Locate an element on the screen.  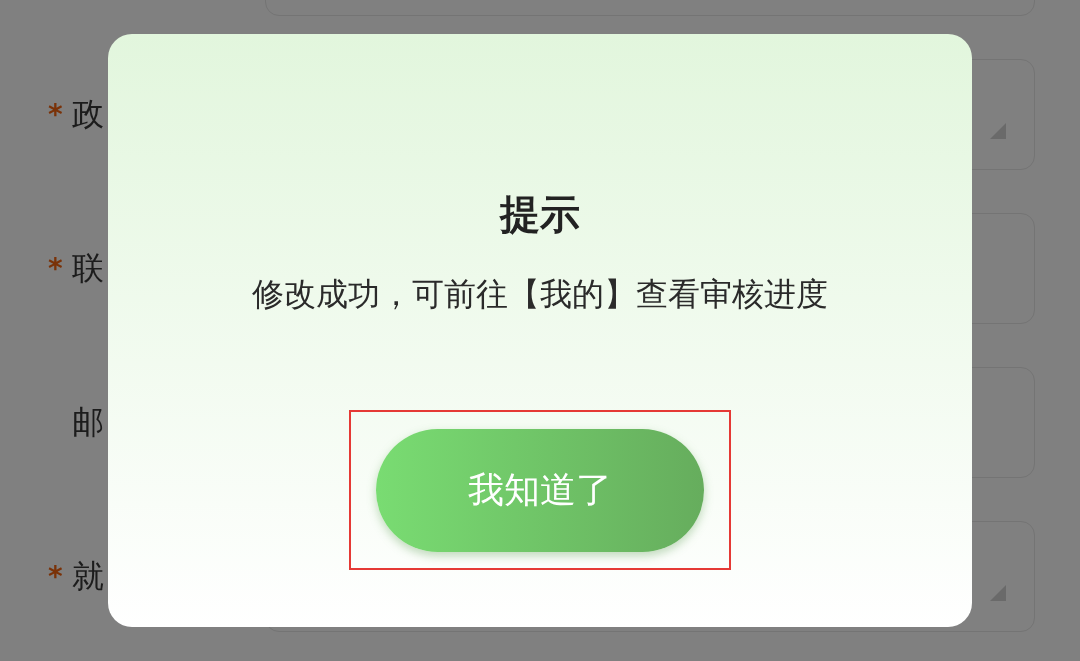
dialog-message: 修改成功，可前往【我的】查看审核进度 is located at coordinates (540, 294).